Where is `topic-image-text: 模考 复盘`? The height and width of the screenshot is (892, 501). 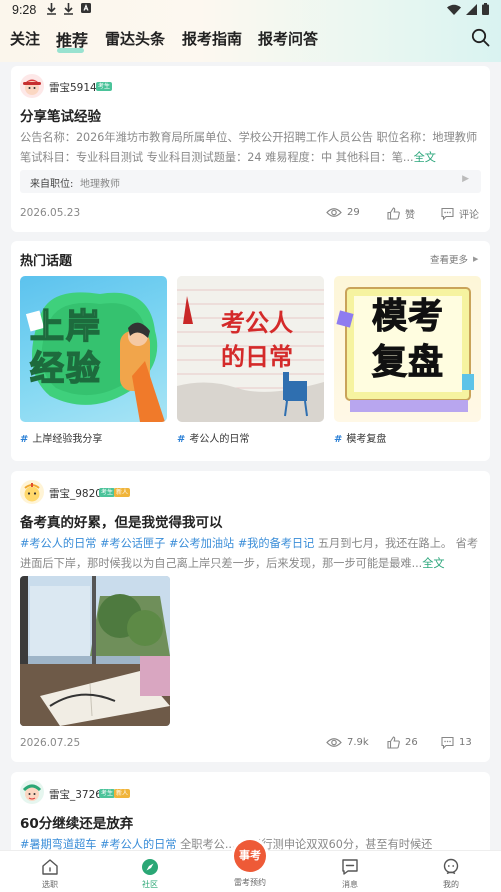 topic-image-text: 模考 复盘 is located at coordinates (407, 340).